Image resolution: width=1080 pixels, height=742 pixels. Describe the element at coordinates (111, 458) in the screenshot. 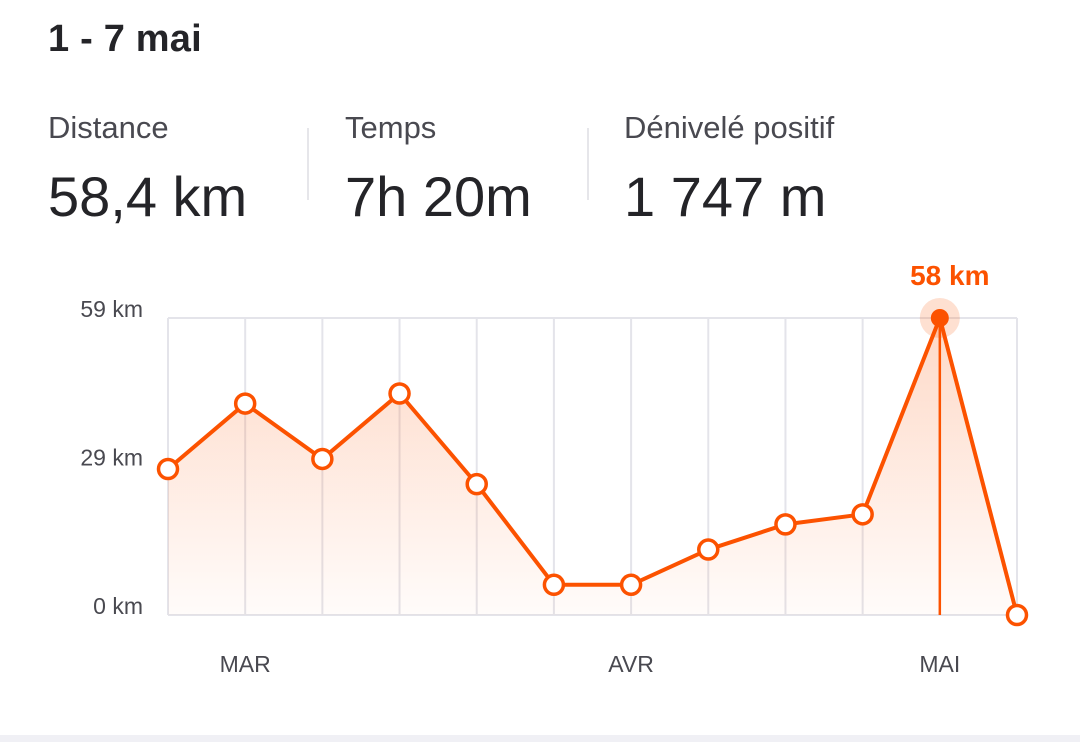

I see `y-tick-label: 29 km` at that location.